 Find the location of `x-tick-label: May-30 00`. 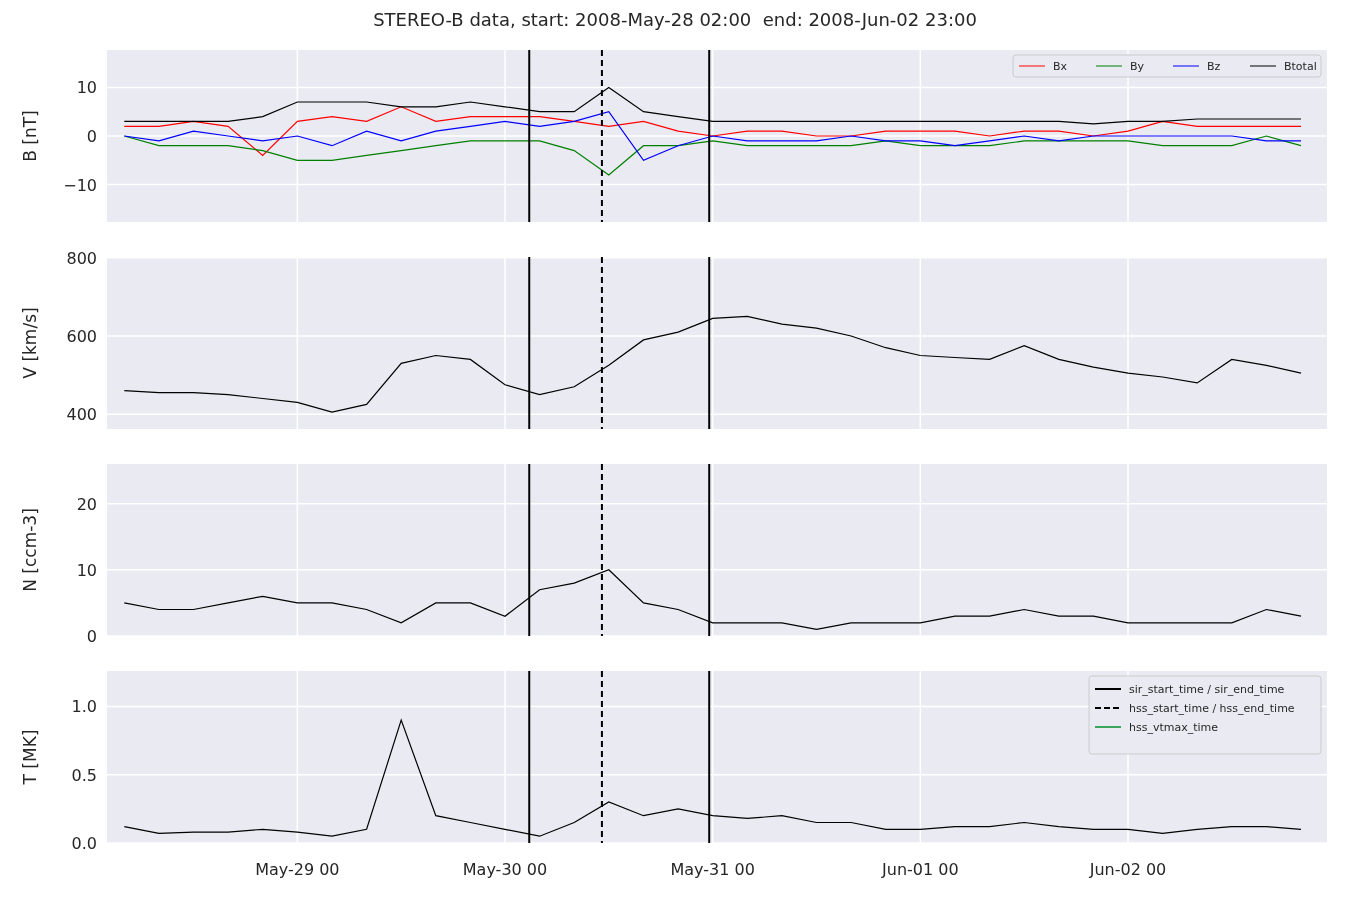

x-tick-label: May-30 00 is located at coordinates (505, 869).